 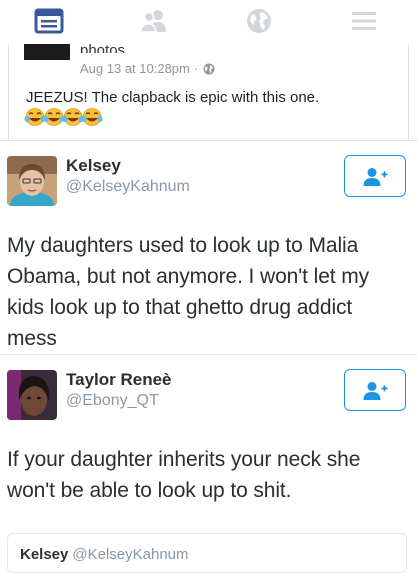 What do you see at coordinates (209, 70) in the screenshot?
I see `public-globe-icon` at bounding box center [209, 70].